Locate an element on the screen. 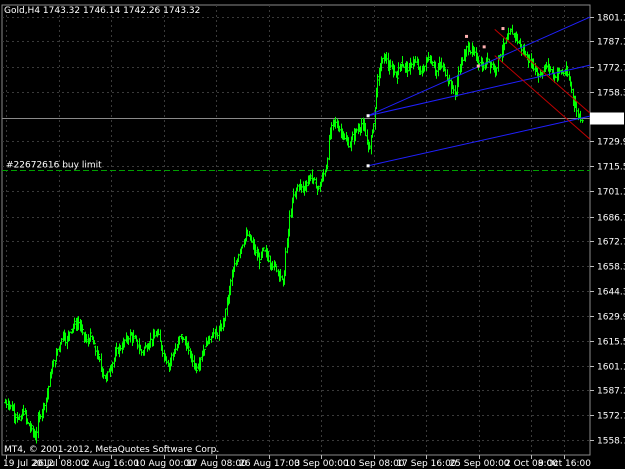 The width and height of the screenshot is (625, 469). y-tick-label: 1644.30 is located at coordinates (611, 293).